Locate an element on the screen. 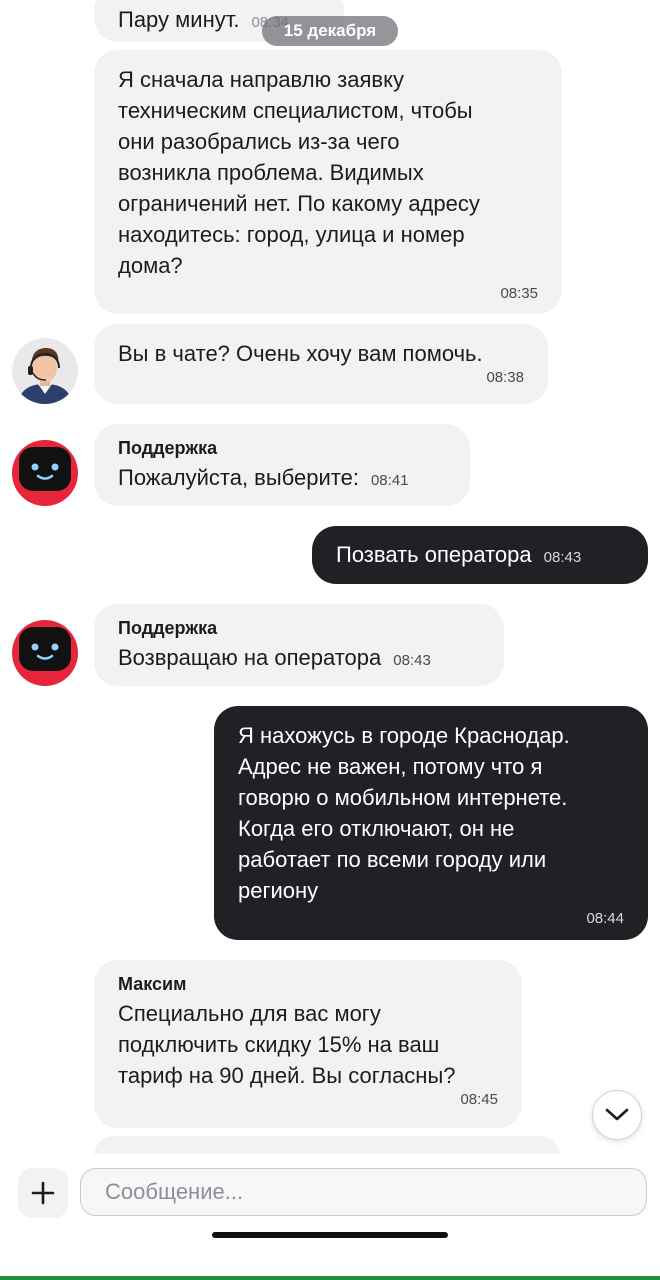 This screenshot has width=660, height=1280. message-text: Пару минут. is located at coordinates (179, 19).